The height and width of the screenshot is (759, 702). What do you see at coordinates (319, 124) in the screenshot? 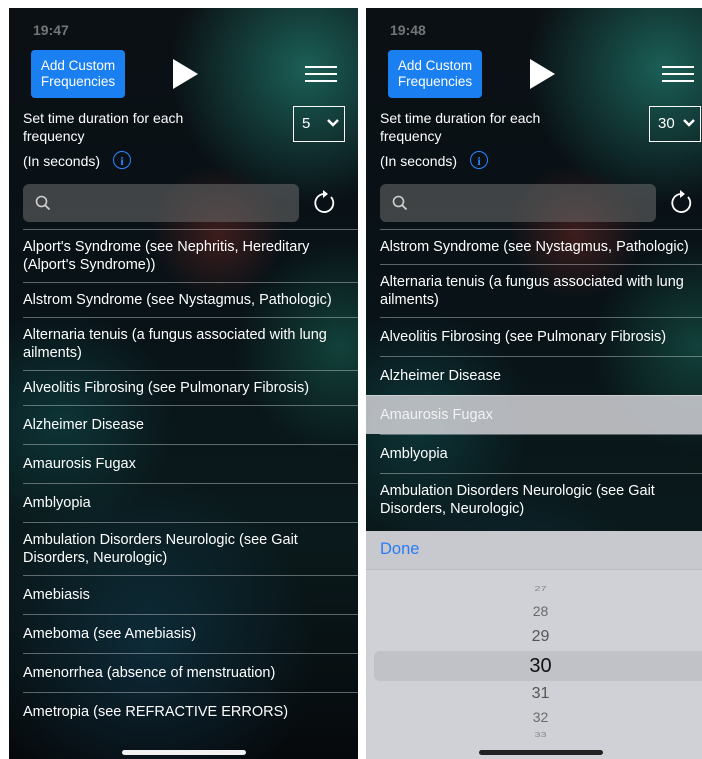
I see `duration-select: 5` at bounding box center [319, 124].